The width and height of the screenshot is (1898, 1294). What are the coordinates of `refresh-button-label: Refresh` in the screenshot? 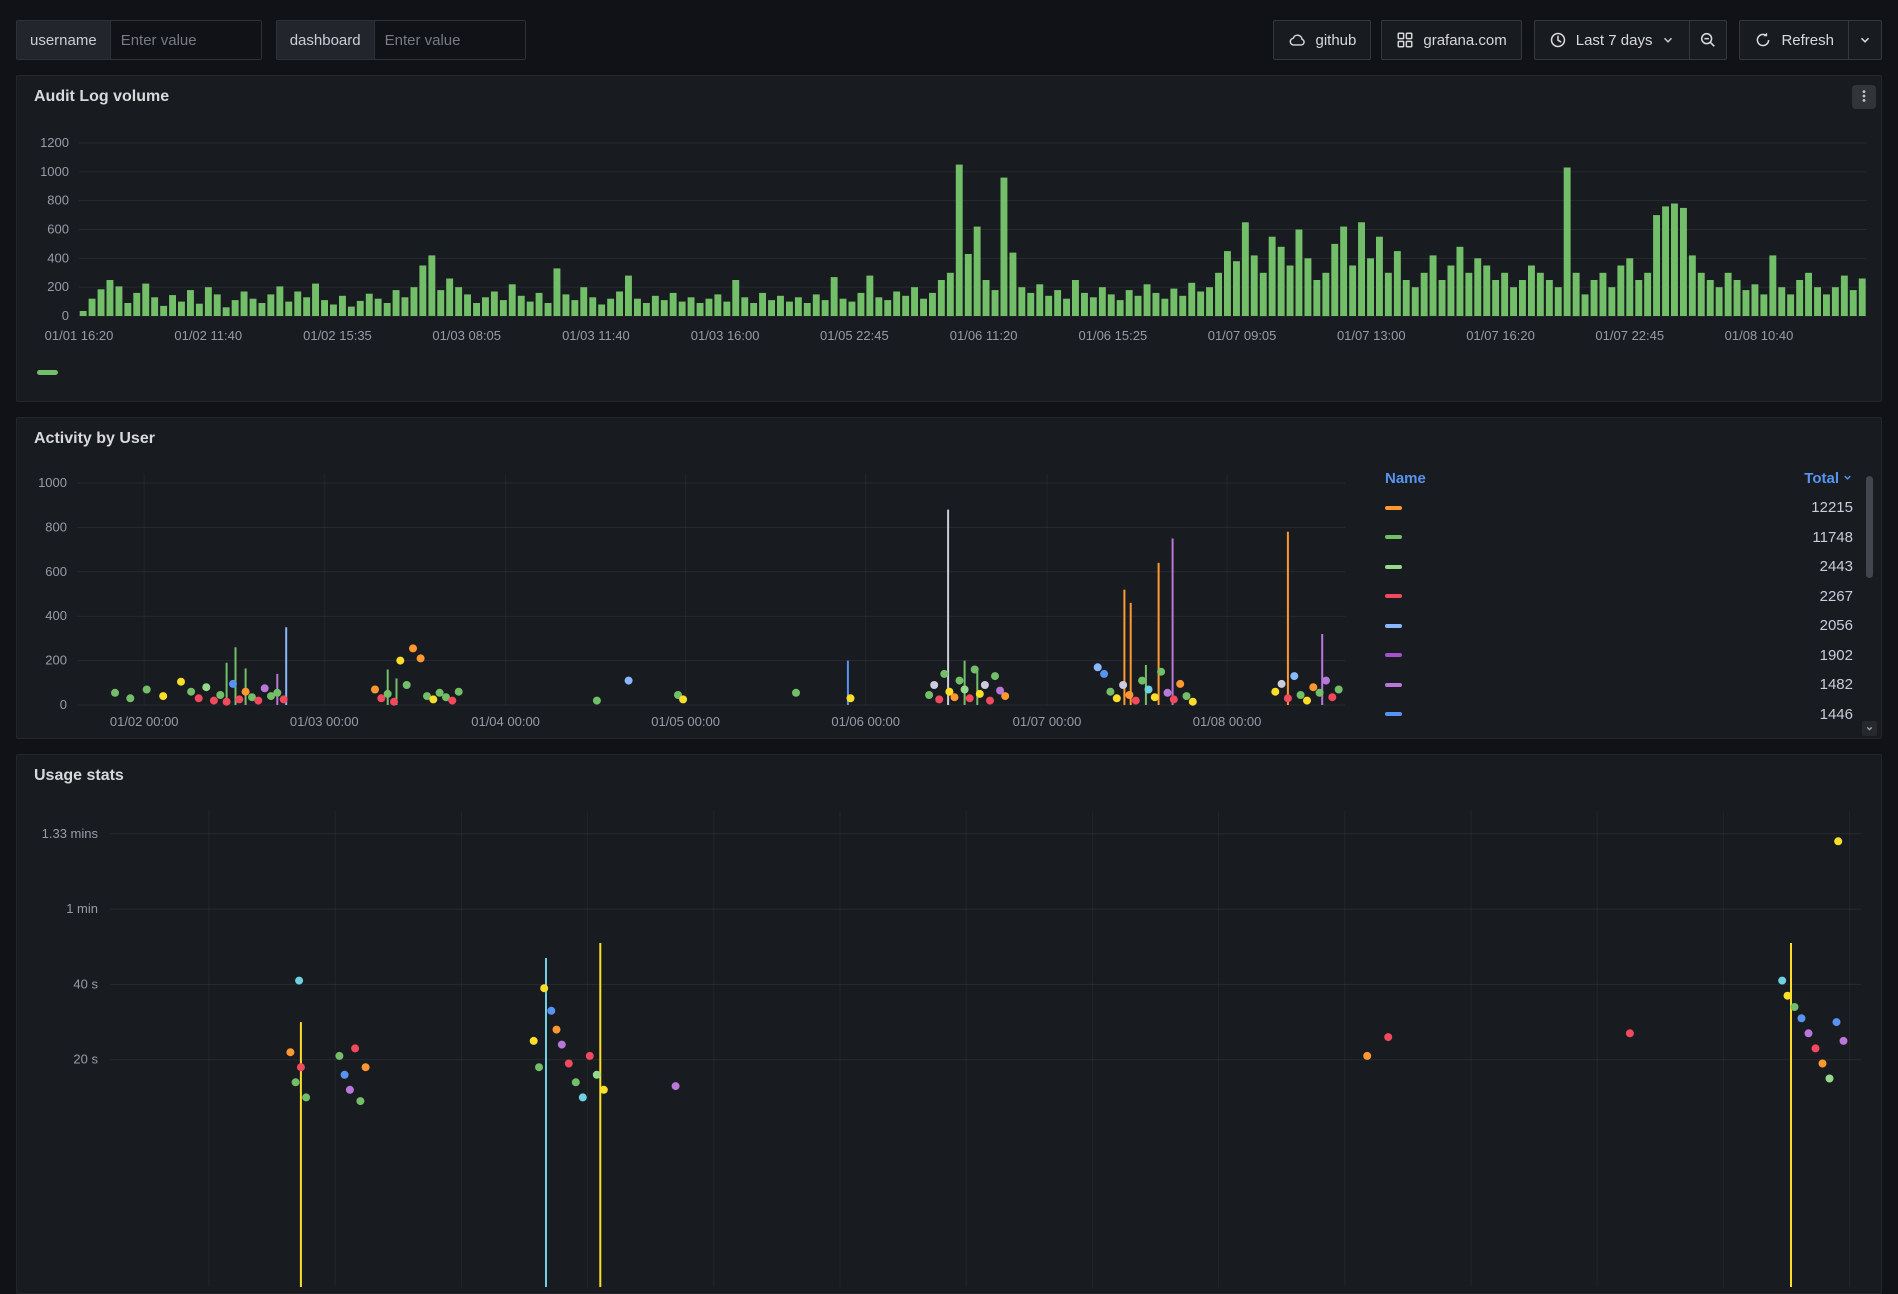 It's located at (1807, 40).